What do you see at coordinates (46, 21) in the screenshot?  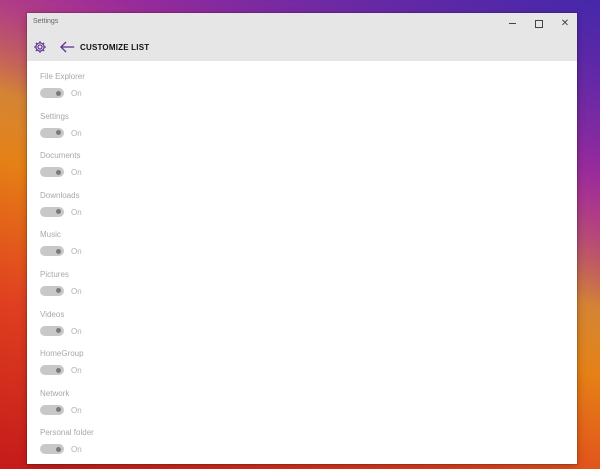 I see `window-title: Settings` at bounding box center [46, 21].